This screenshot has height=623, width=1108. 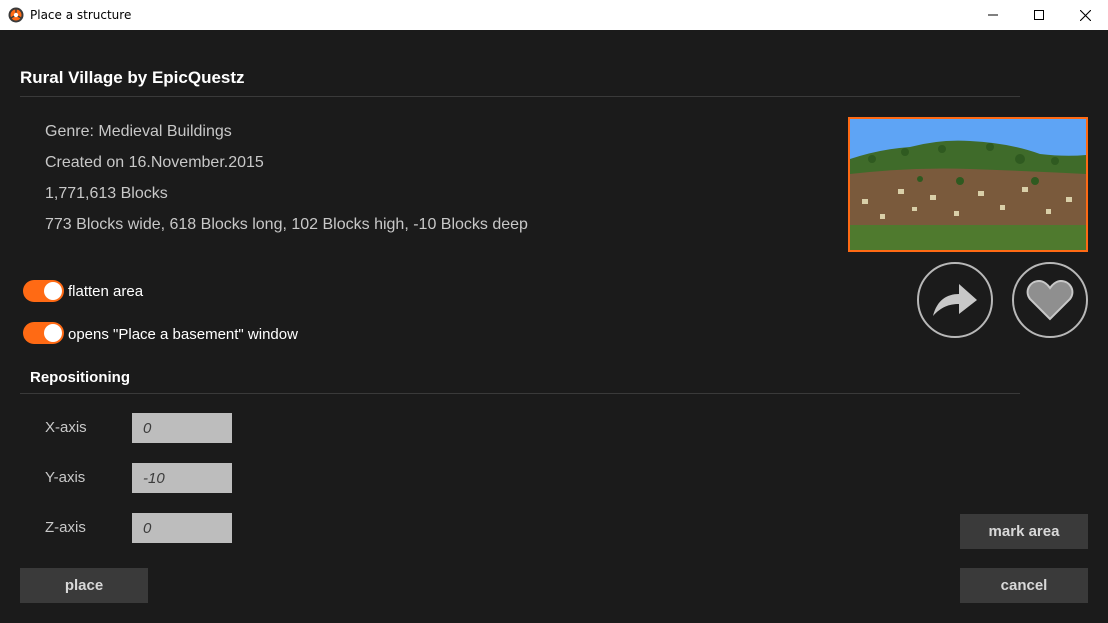 I want to click on maximize-icon, so click(x=1039, y=15).